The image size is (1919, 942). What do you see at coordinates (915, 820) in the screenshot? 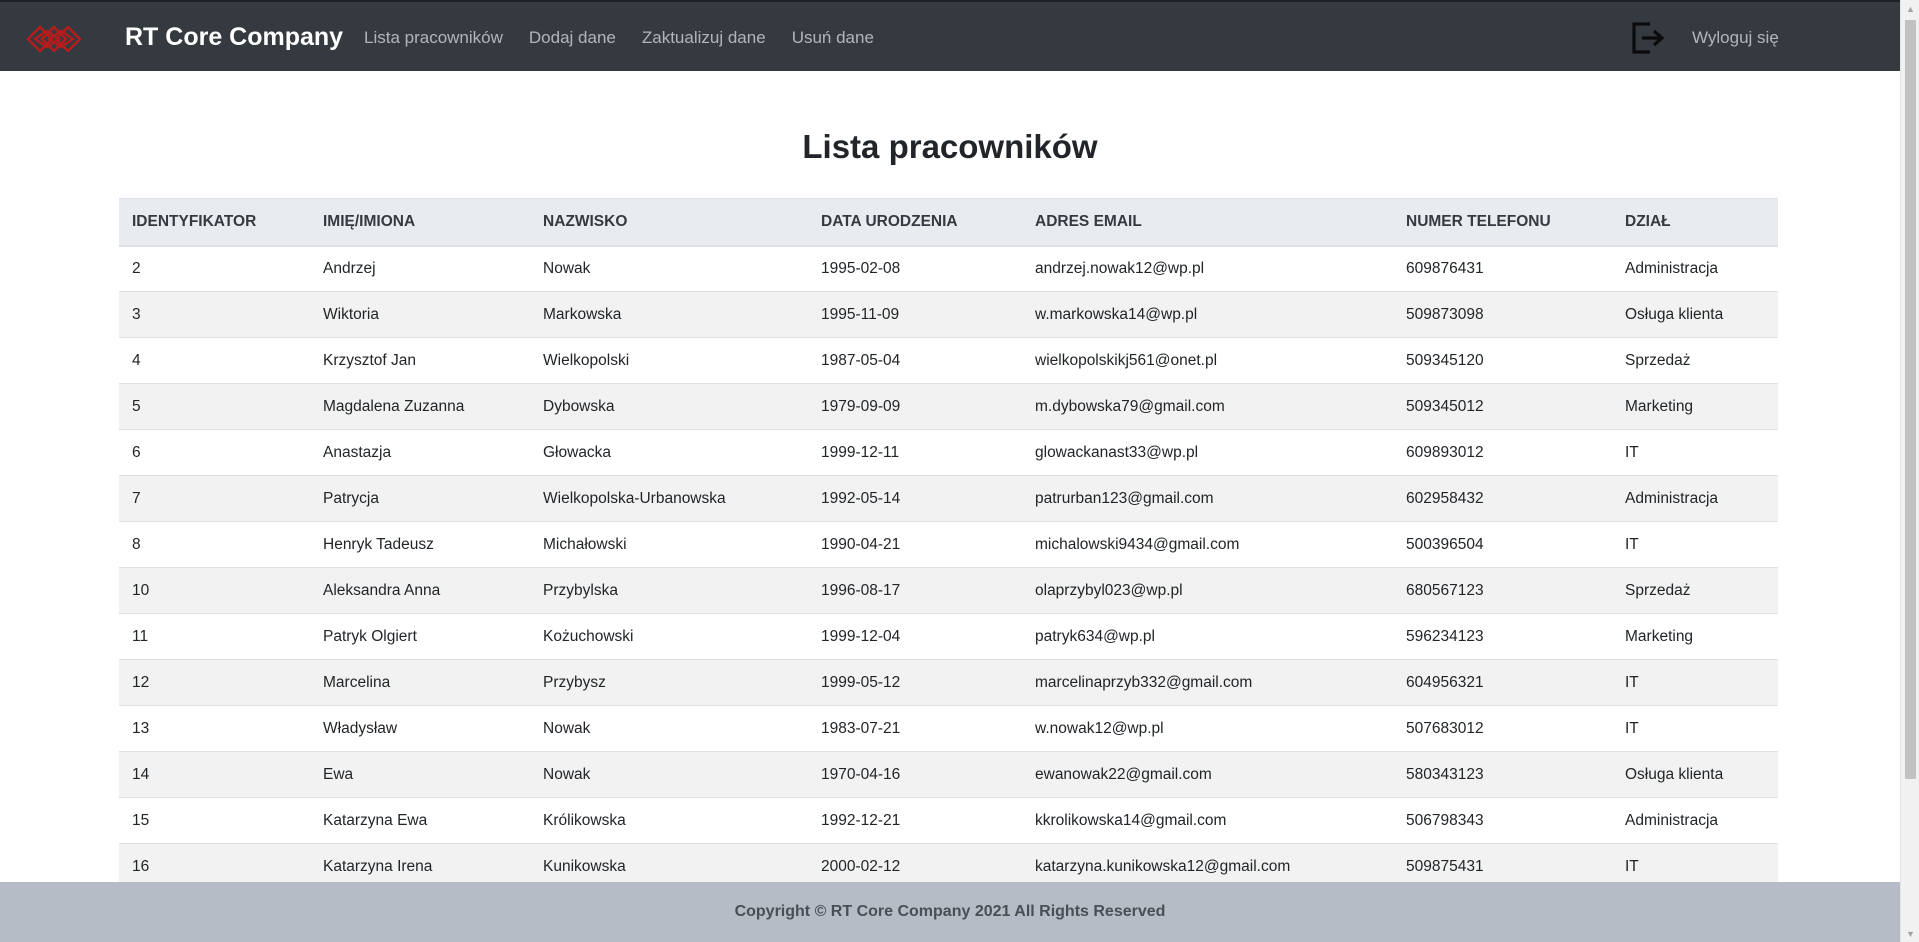
I see `cell-birth-date: 1992-12-21` at bounding box center [915, 820].